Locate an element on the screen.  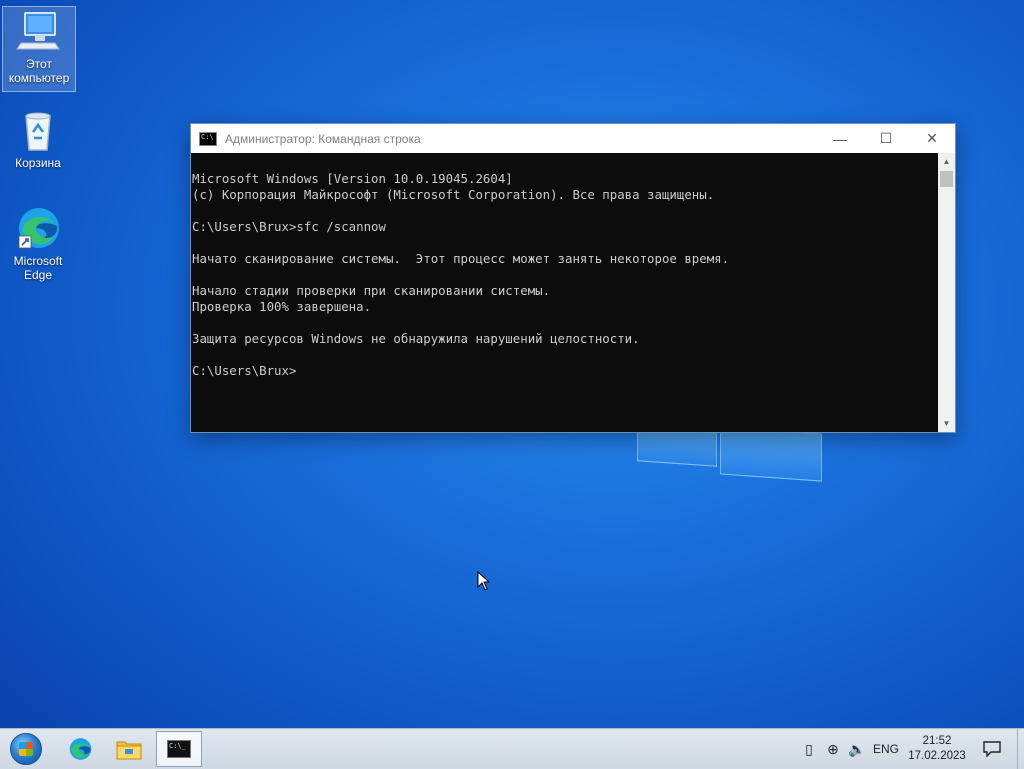
start-button is located at coordinates (26, 749).